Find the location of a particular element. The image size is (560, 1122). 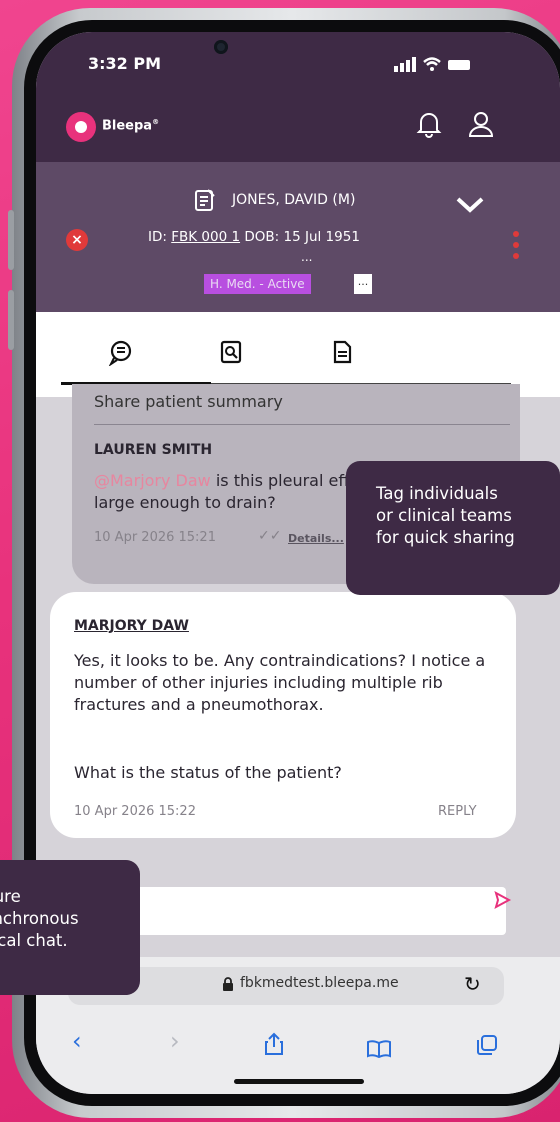

status-badge: H. Med. - Active is located at coordinates (257, 284).